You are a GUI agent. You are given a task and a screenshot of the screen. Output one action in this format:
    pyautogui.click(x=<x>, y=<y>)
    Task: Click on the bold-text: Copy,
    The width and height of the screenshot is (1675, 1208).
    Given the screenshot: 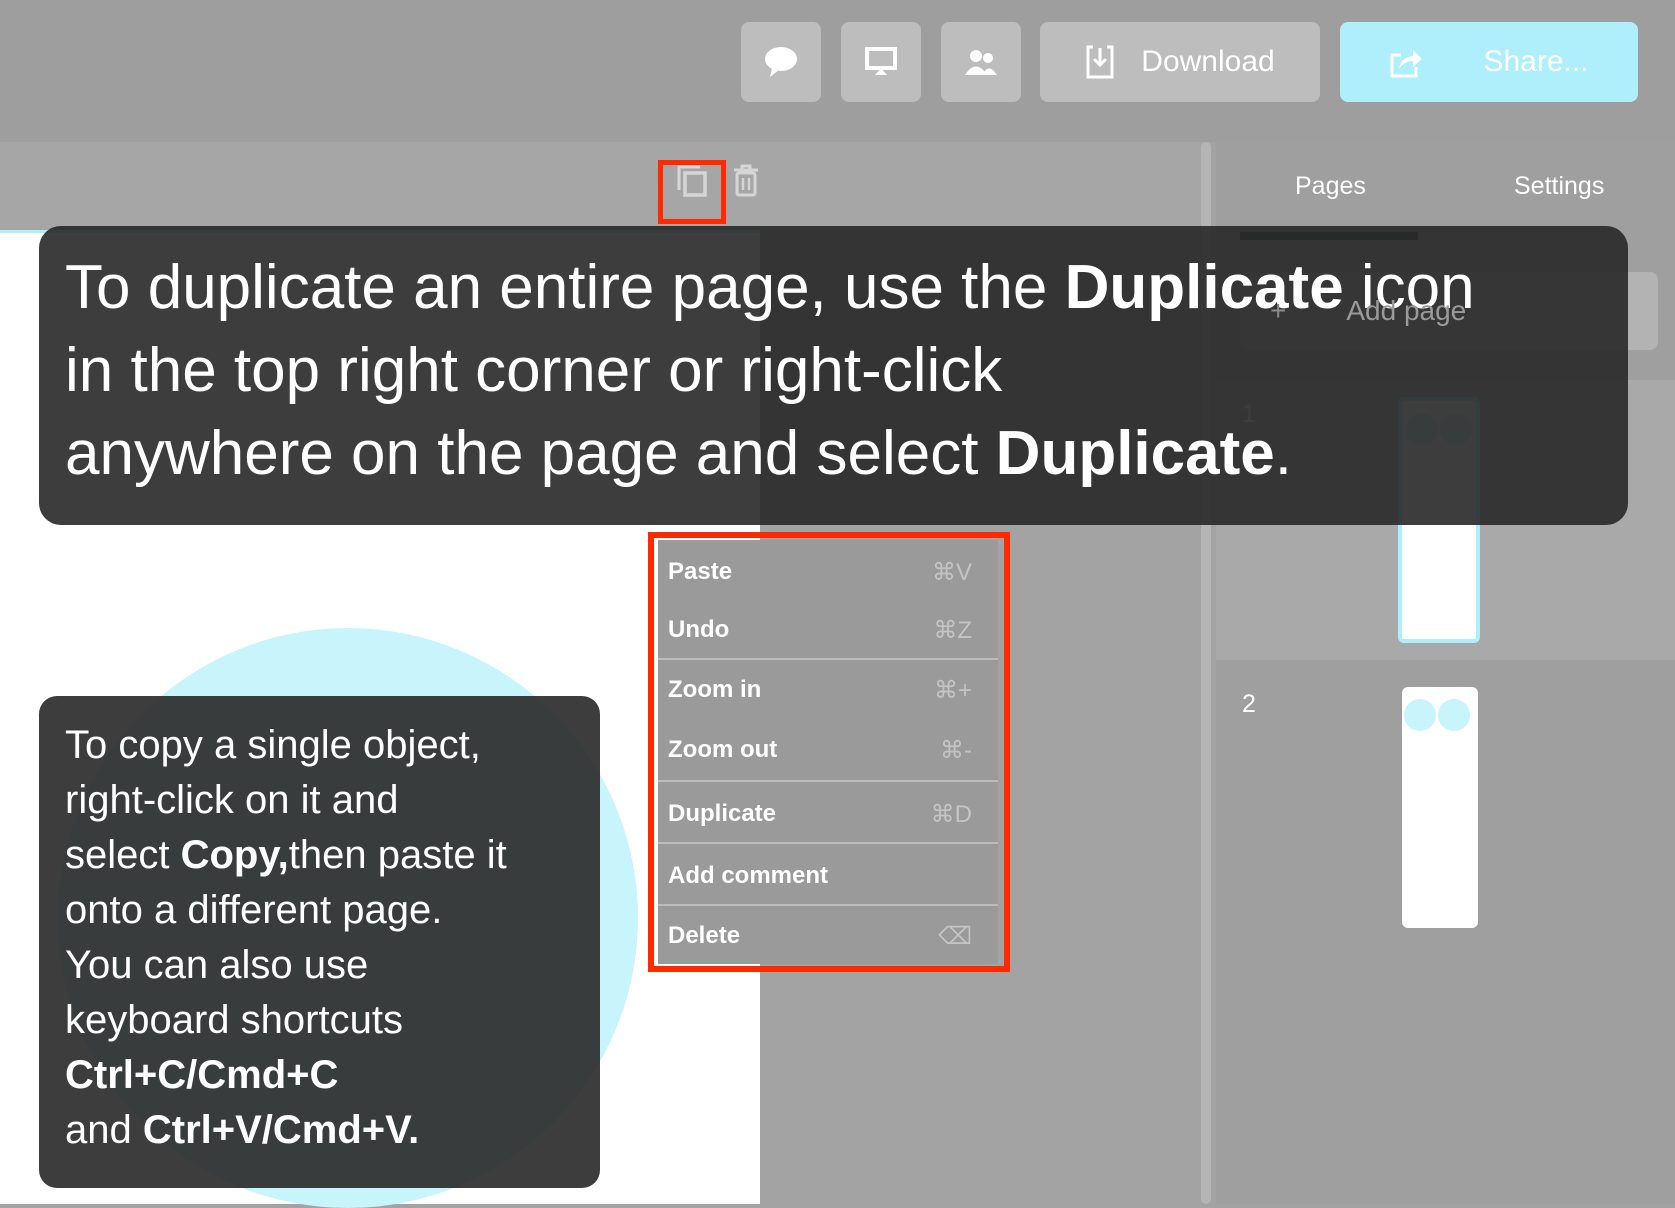 What is the action you would take?
    pyautogui.click(x=234, y=855)
    